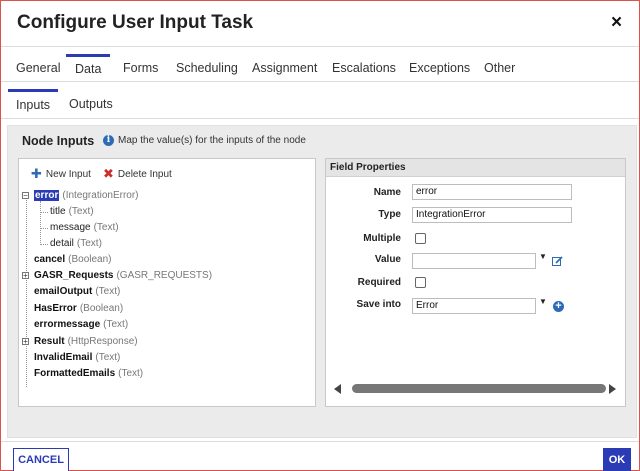  I want to click on plus-icon: ✚, so click(36, 173).